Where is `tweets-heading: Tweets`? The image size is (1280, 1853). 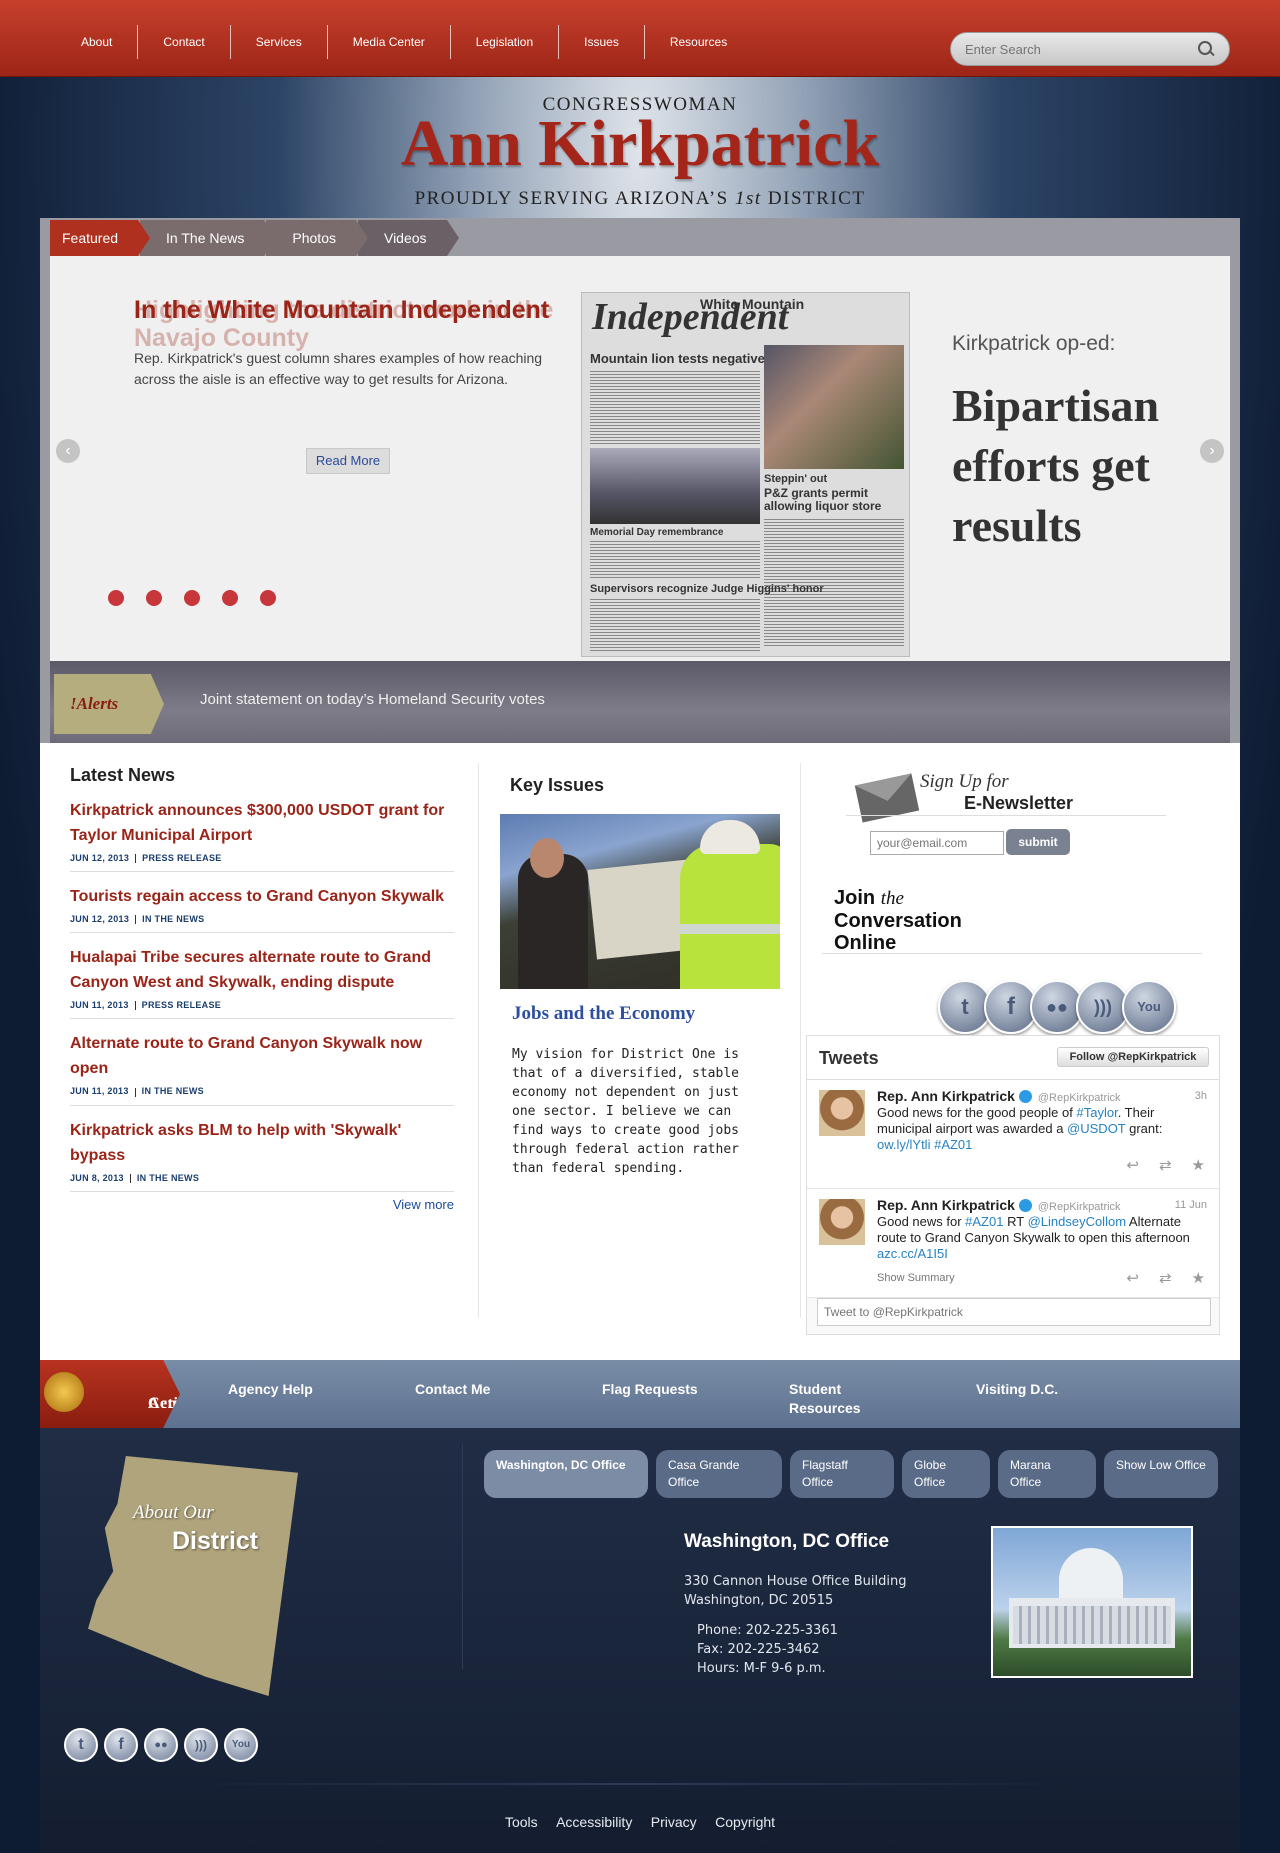 tweets-heading: Tweets is located at coordinates (849, 1058).